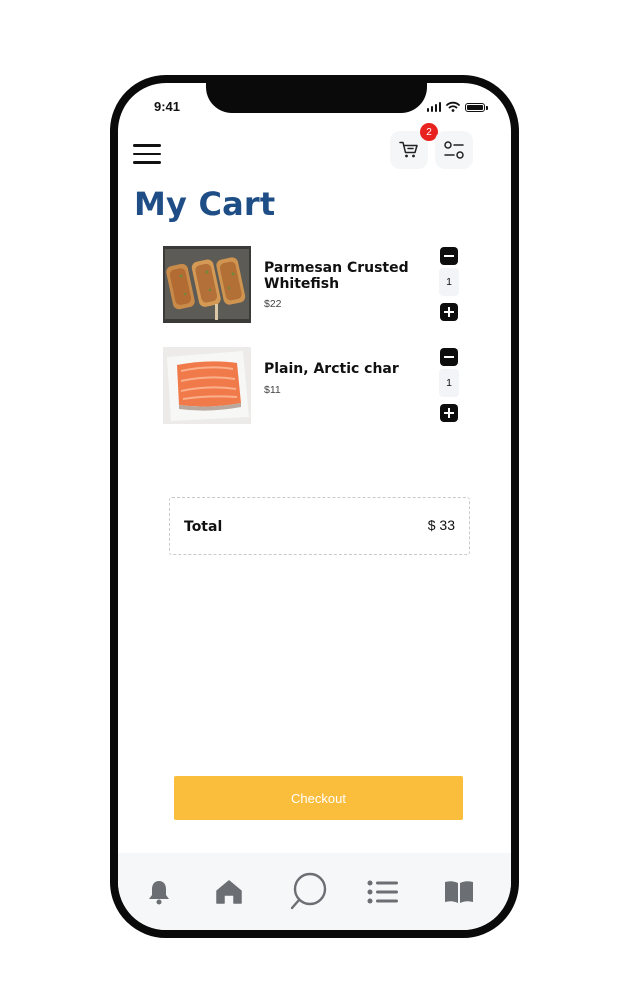 Image resolution: width=633 pixels, height=998 pixels. Describe the element at coordinates (433, 107) in the screenshot. I see `signal-icon` at that location.